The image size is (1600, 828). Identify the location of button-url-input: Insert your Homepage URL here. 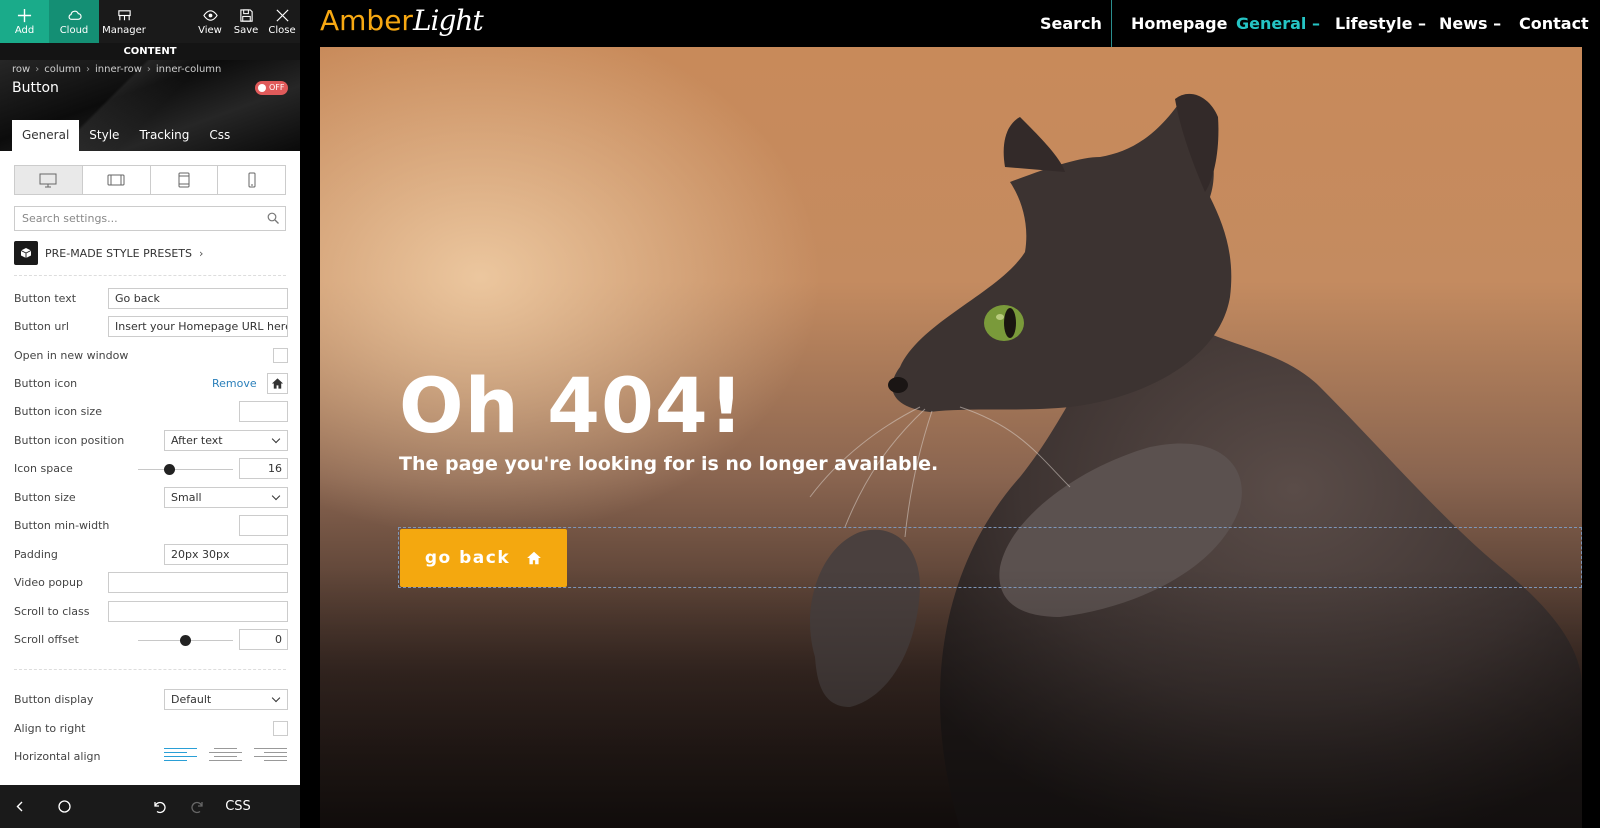
(198, 326).